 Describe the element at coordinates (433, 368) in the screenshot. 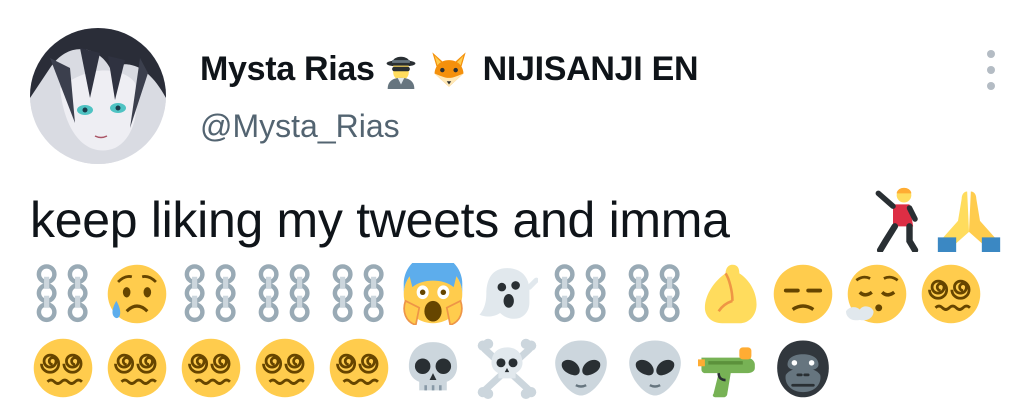

I see `skull-emoji-icon` at that location.